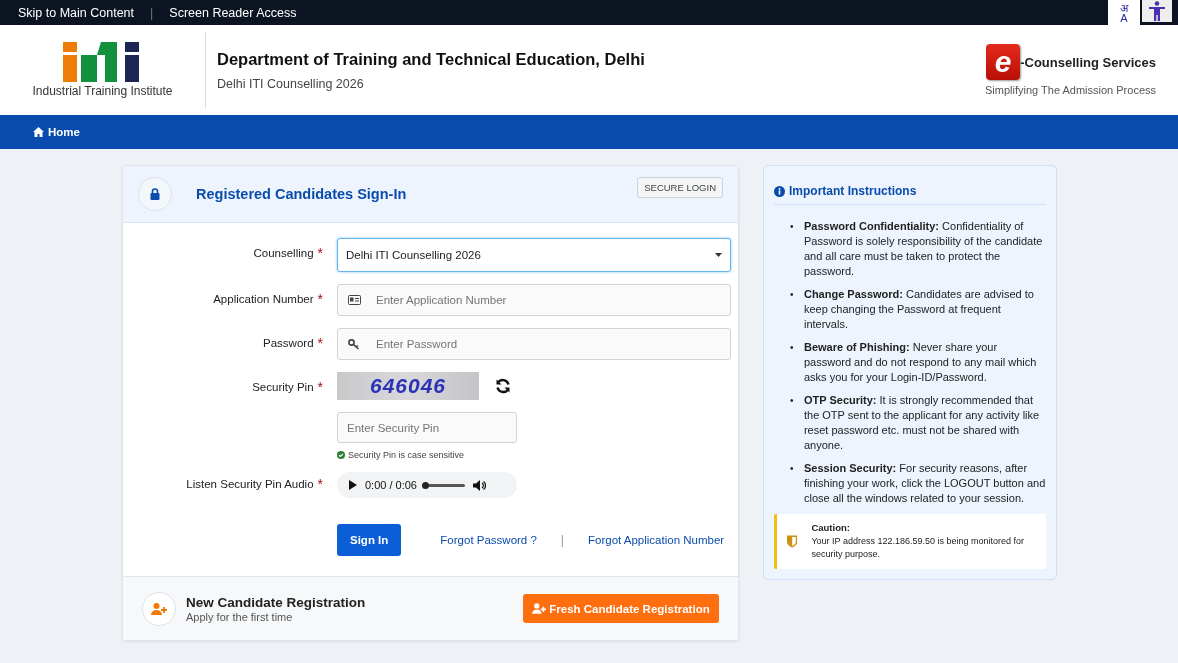 The height and width of the screenshot is (663, 1178). I want to click on field-label: Application Number, so click(263, 299).